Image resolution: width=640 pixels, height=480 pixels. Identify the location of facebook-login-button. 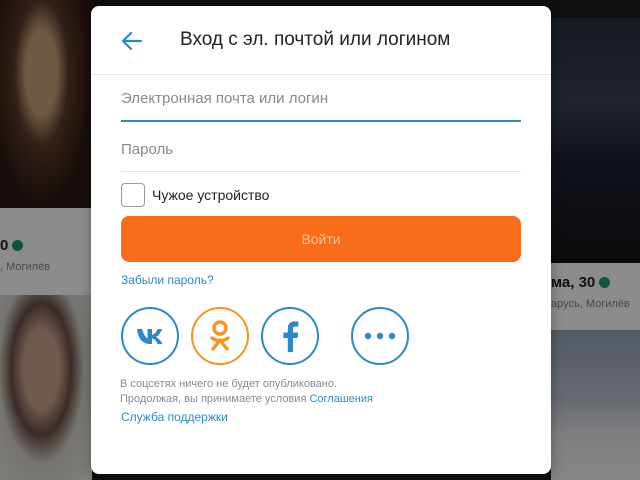
(290, 336).